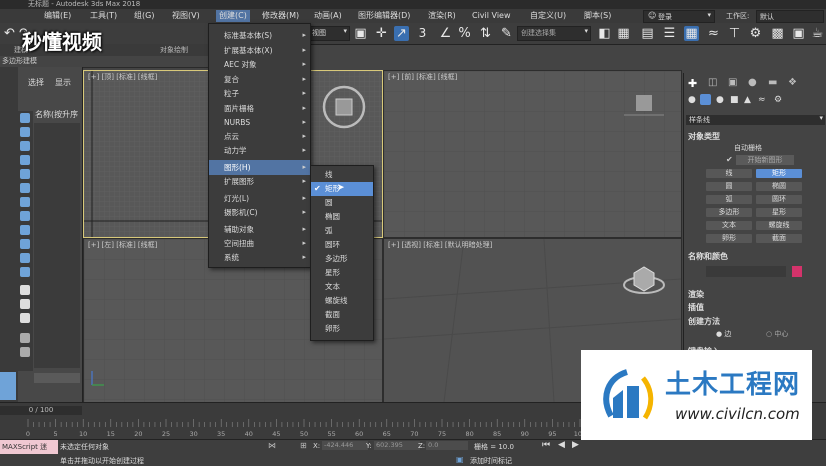 The image size is (826, 466). What do you see at coordinates (25, 290) in the screenshot?
I see `display-all-icon` at bounding box center [25, 290].